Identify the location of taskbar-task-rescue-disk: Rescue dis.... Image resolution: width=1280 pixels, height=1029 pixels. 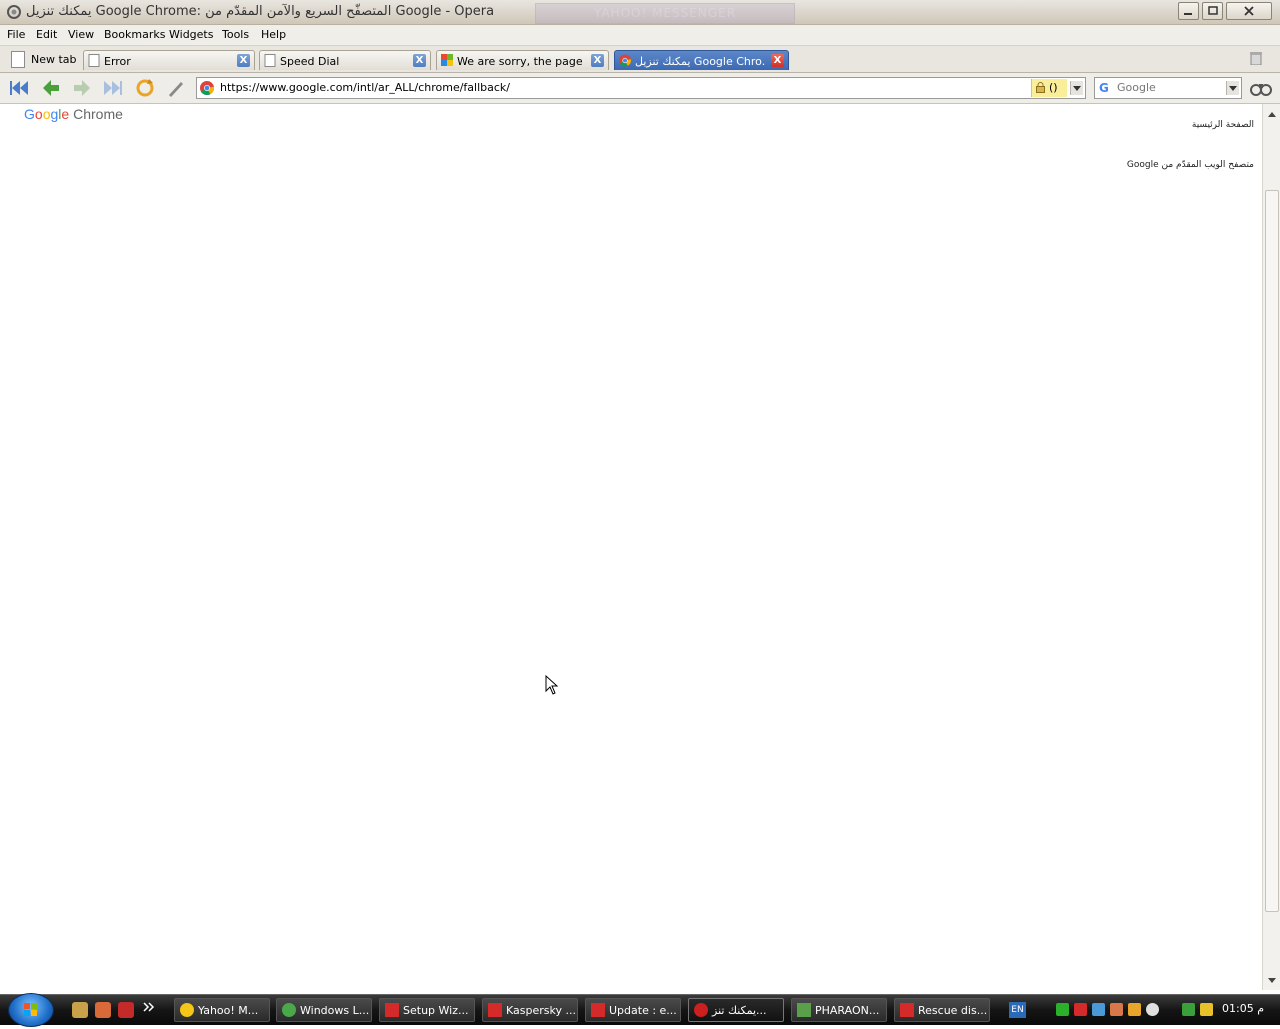
(942, 1010).